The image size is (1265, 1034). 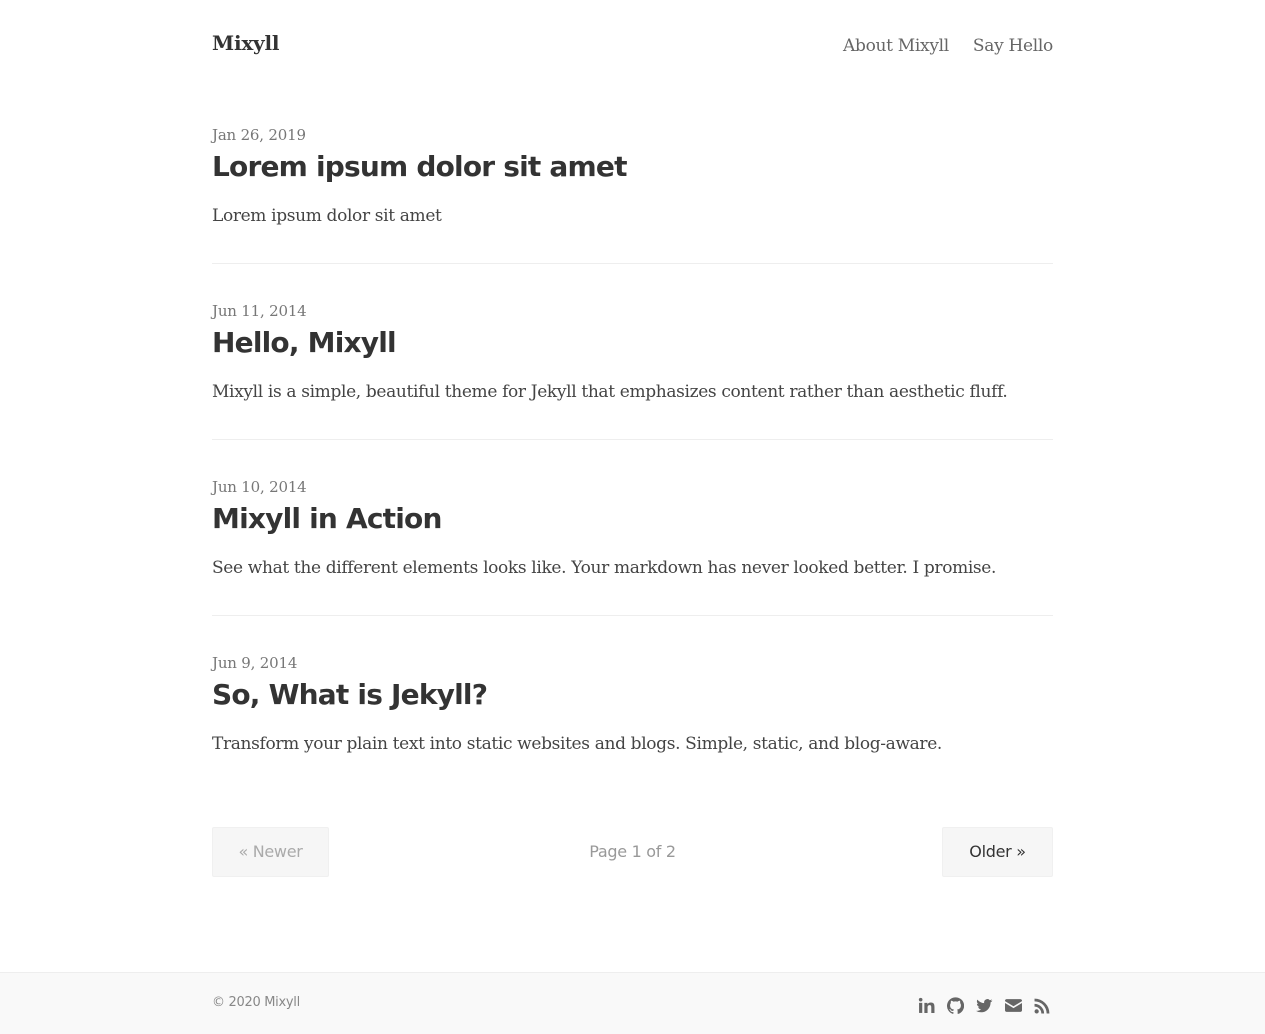 What do you see at coordinates (1042, 1005) in the screenshot?
I see `rss-icon` at bounding box center [1042, 1005].